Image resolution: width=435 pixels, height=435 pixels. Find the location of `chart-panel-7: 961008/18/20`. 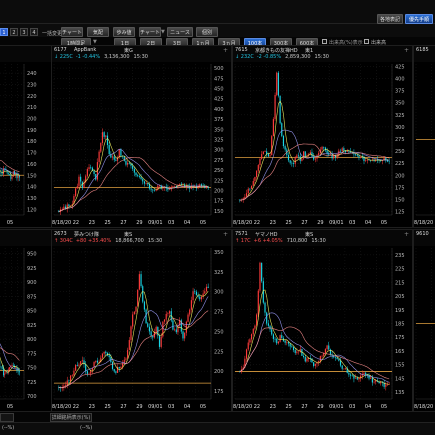

chart-panel-7: 961008/18/20 is located at coordinates (424, 320).